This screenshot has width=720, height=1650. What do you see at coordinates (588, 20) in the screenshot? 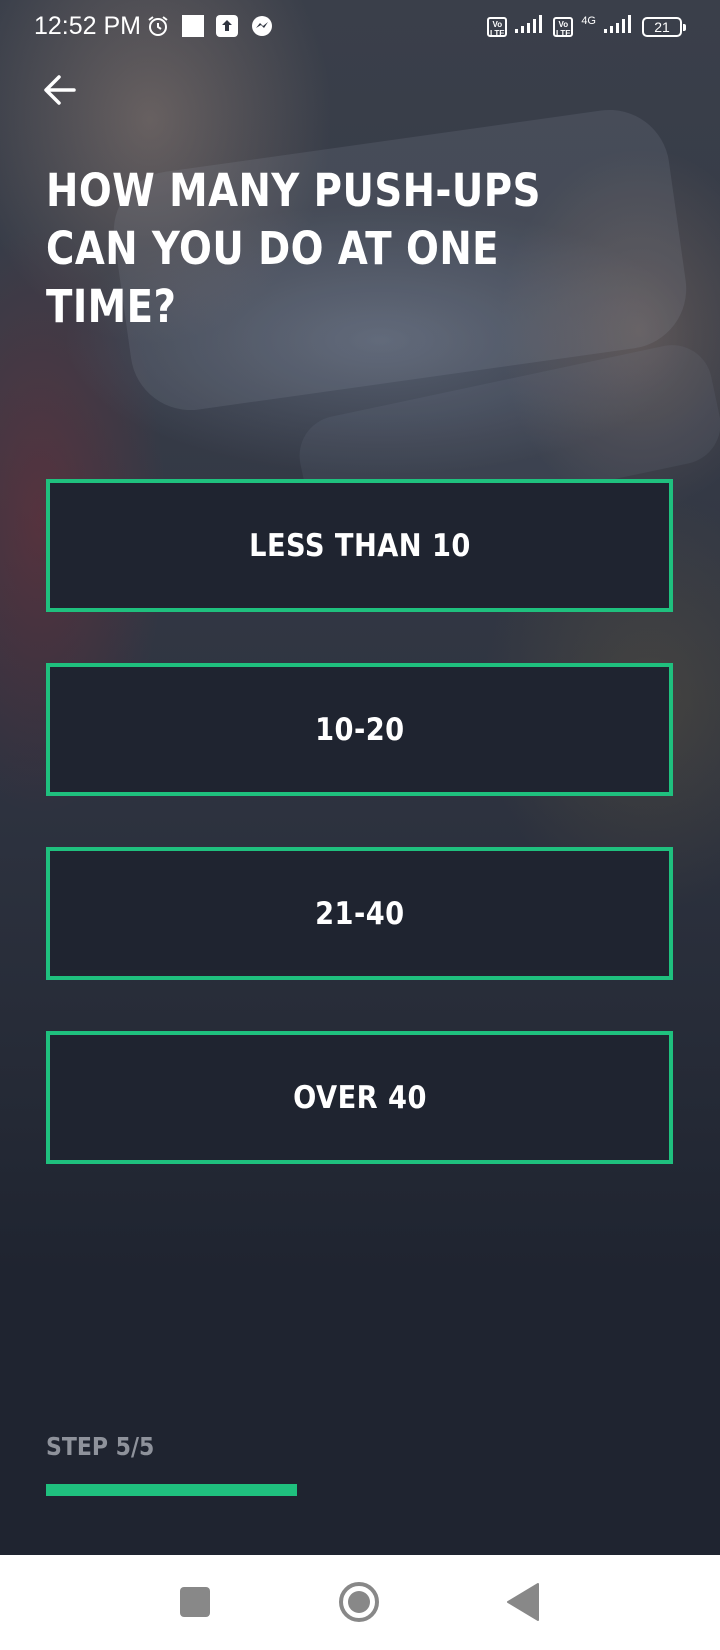
I see `network-type: 4G` at bounding box center [588, 20].